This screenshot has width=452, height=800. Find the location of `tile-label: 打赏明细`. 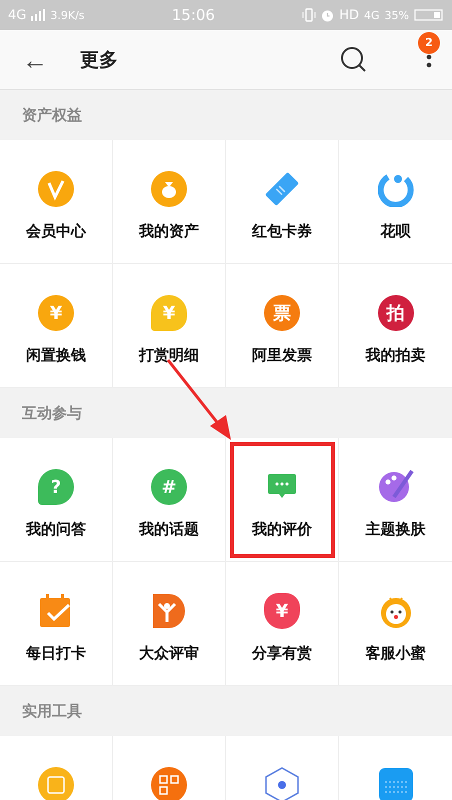

tile-label: 打赏明细 is located at coordinates (169, 355).